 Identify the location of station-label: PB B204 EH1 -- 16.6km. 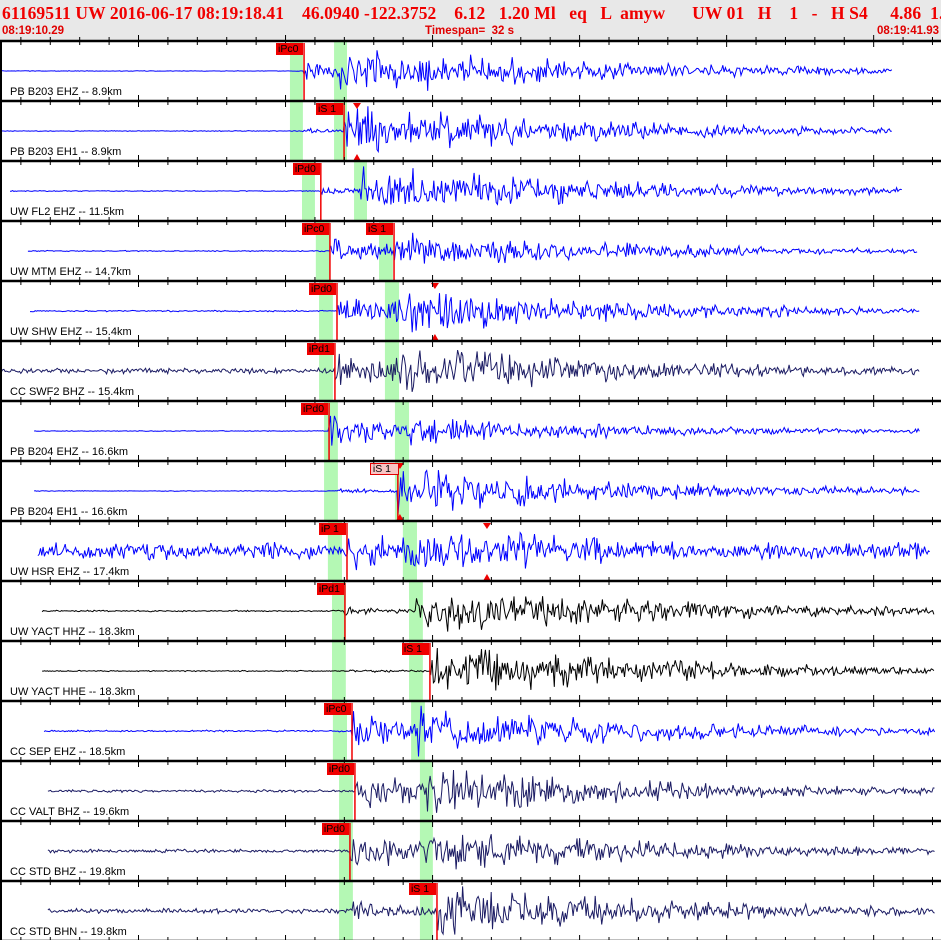
(69, 512).